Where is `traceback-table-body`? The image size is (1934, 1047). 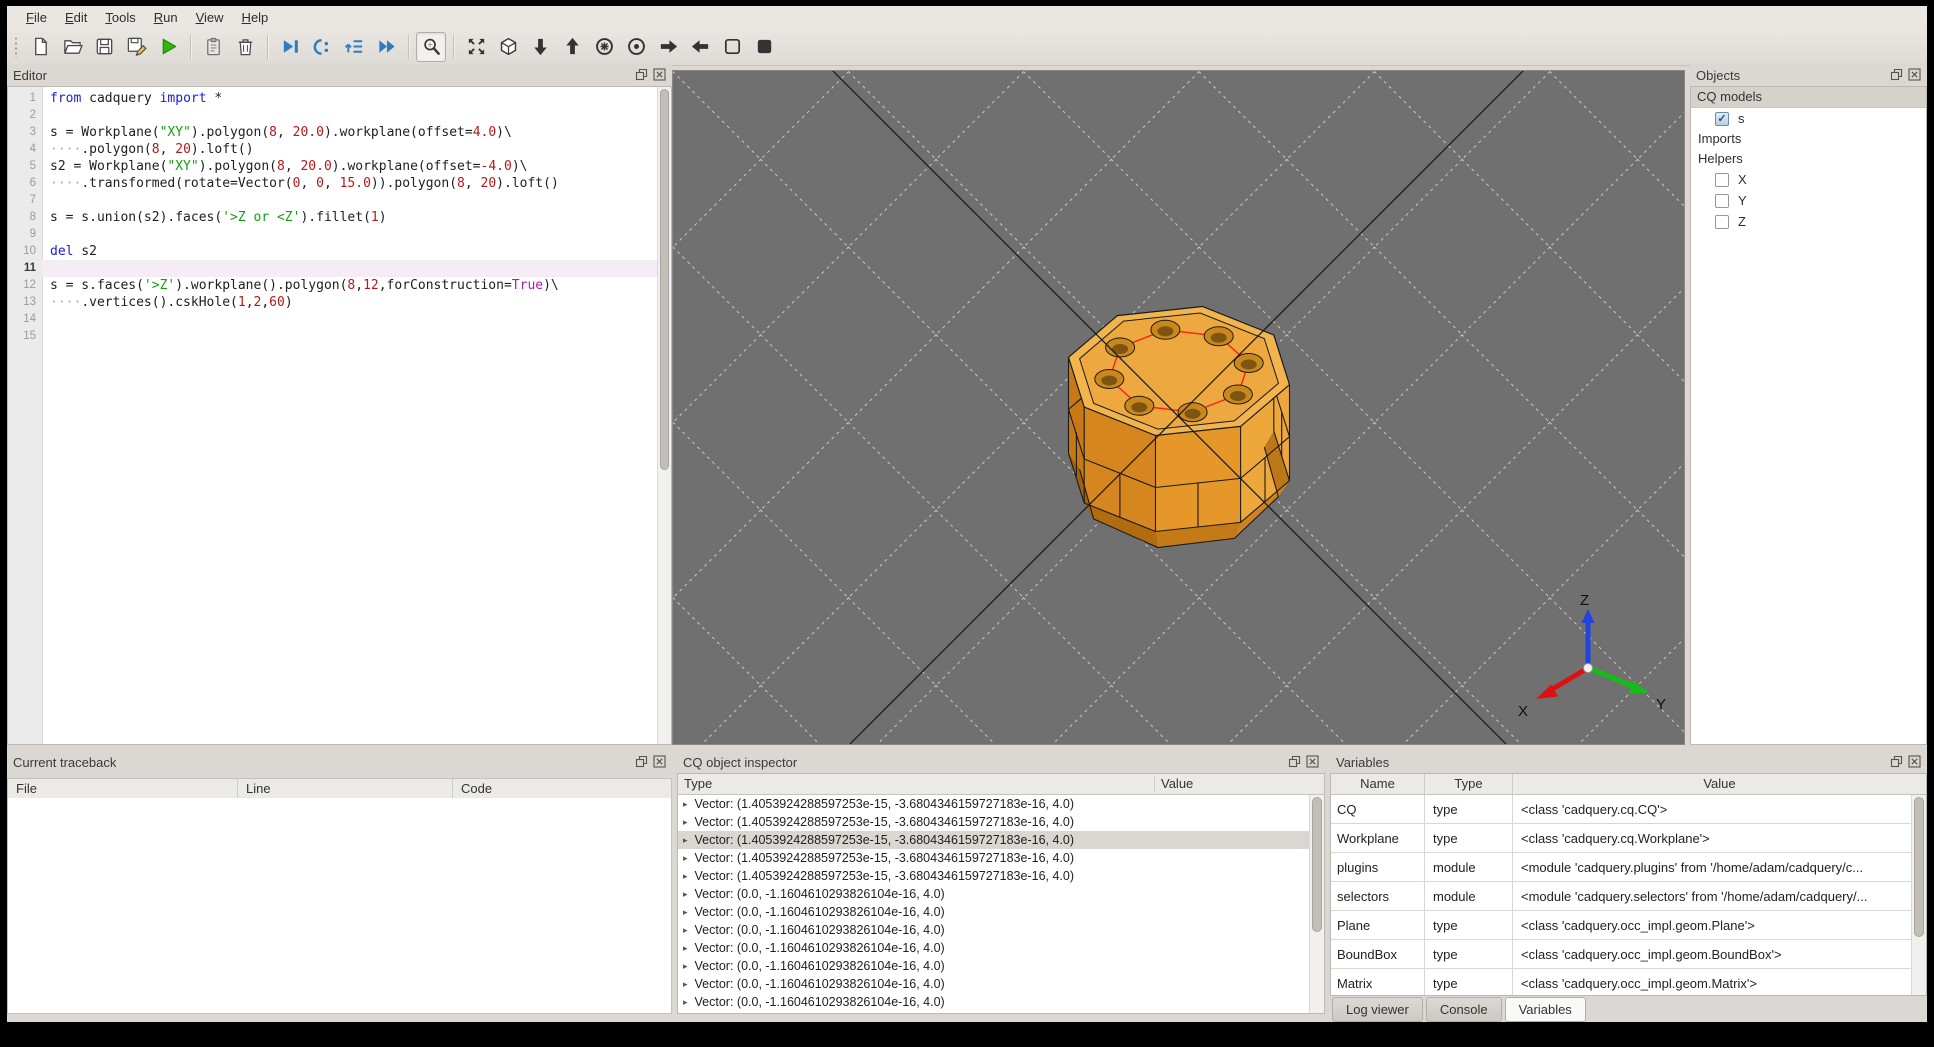
traceback-table-body is located at coordinates (339, 906).